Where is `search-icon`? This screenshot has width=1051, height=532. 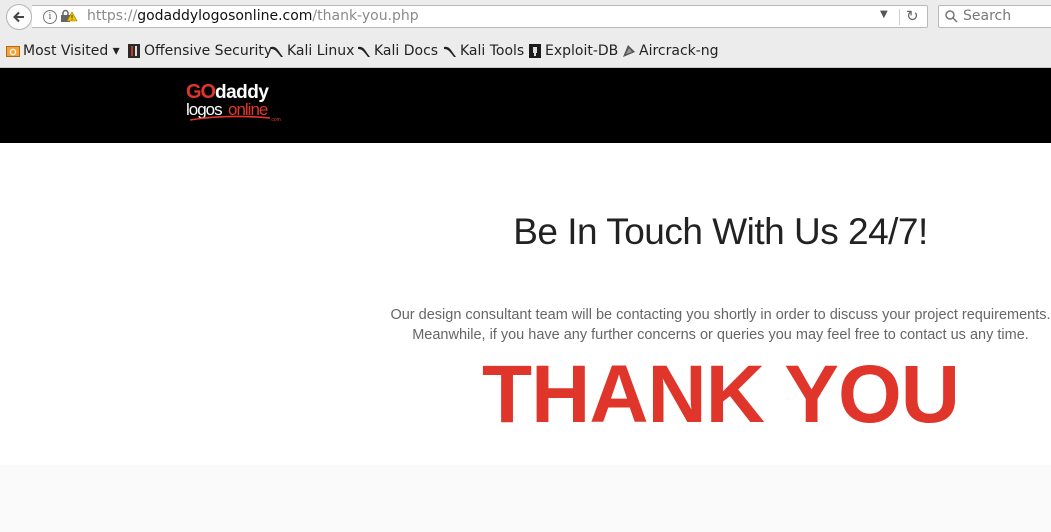 search-icon is located at coordinates (951, 16).